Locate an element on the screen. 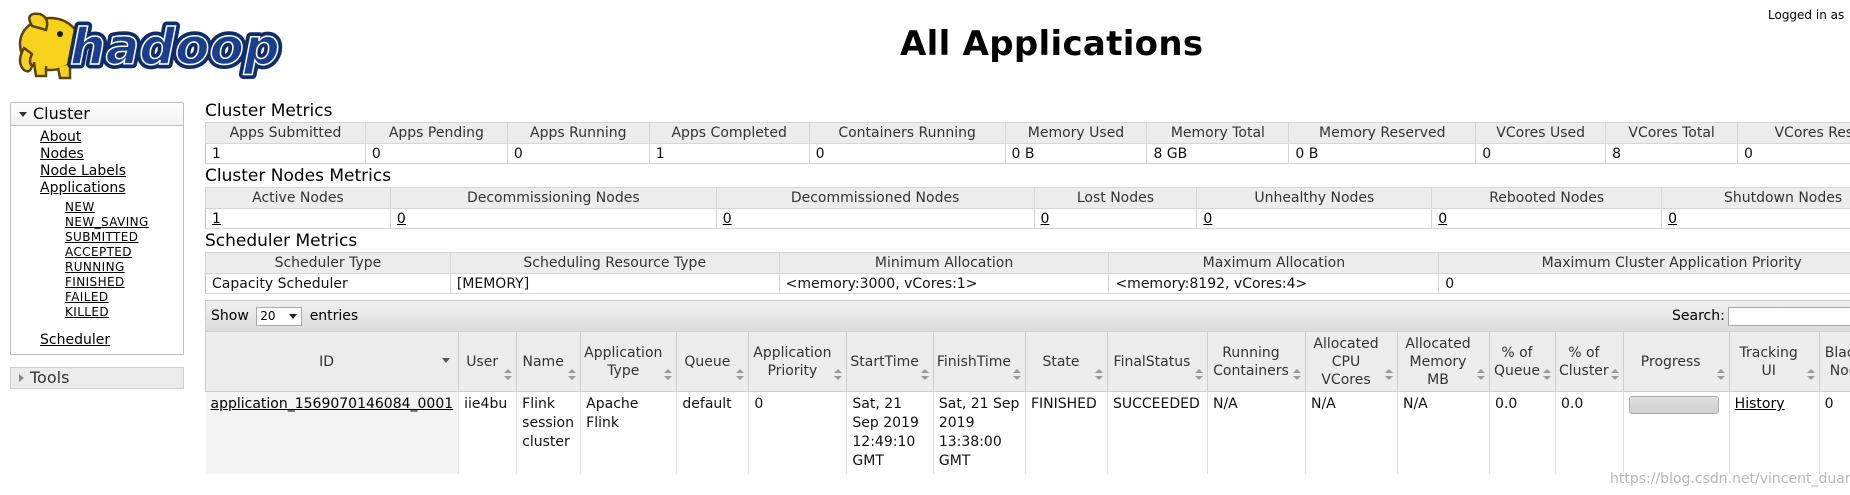 The image size is (1850, 495). nav-state-running: RUNNING is located at coordinates (124, 267).